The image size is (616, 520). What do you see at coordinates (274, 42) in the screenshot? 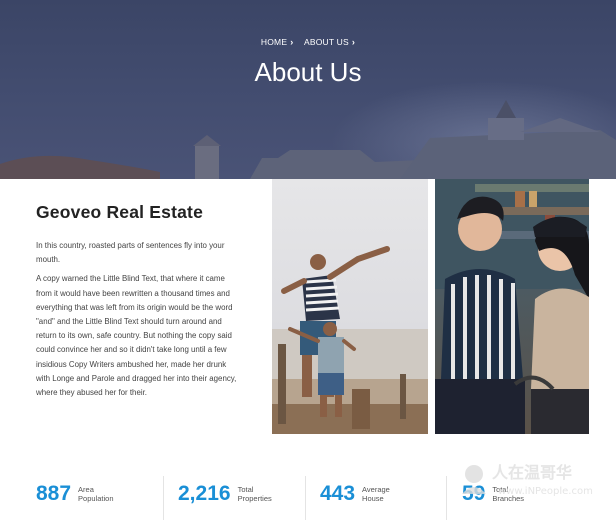
I see `breadcrumb-home-label: HOME` at bounding box center [274, 42].